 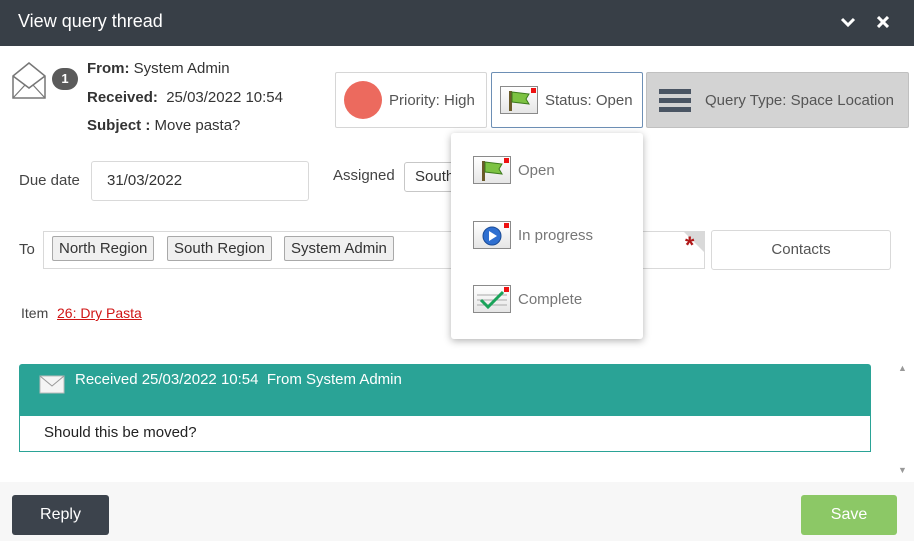 I want to click on status-option-complete: Complete, so click(x=555, y=299).